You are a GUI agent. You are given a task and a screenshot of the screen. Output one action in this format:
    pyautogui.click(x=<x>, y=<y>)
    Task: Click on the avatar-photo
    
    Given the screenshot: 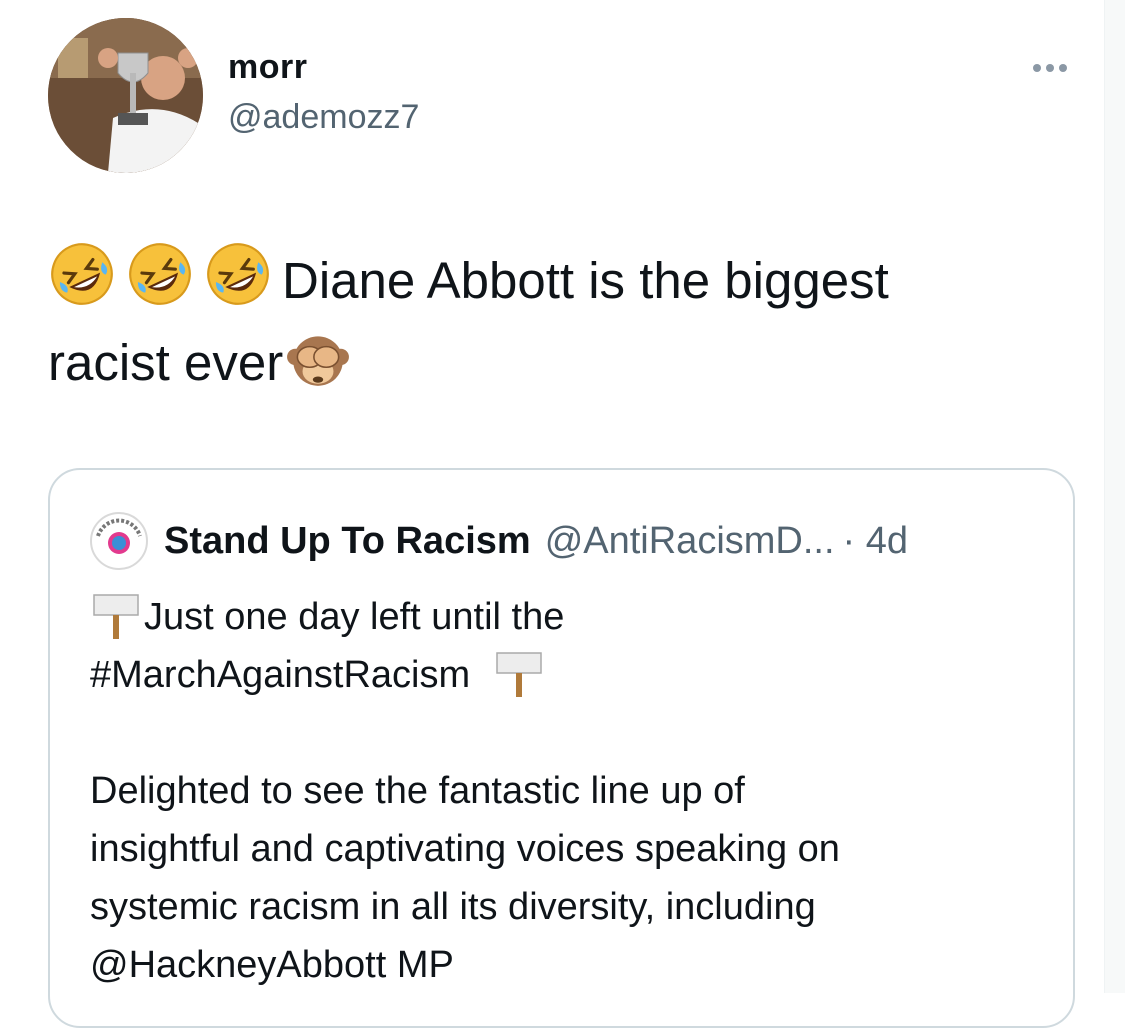 What is the action you would take?
    pyautogui.click(x=125, y=95)
    